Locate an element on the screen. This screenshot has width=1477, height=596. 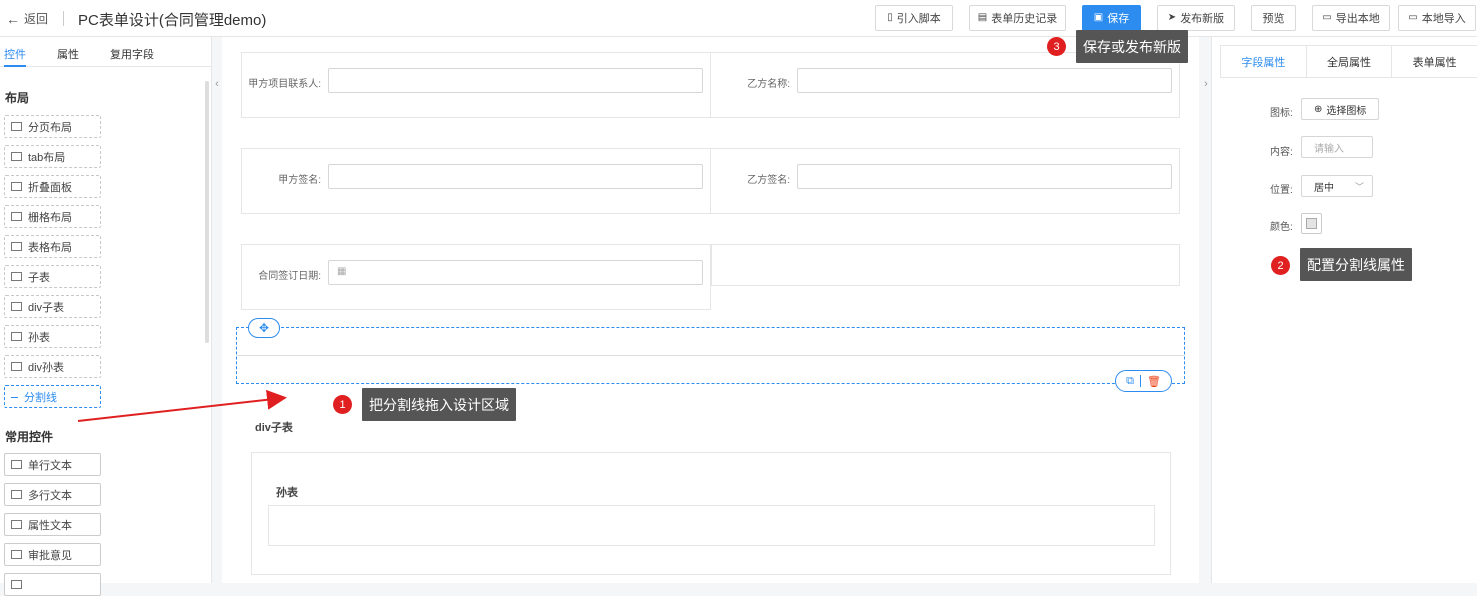
widget-tab-layout: tab布局 is located at coordinates (52, 156).